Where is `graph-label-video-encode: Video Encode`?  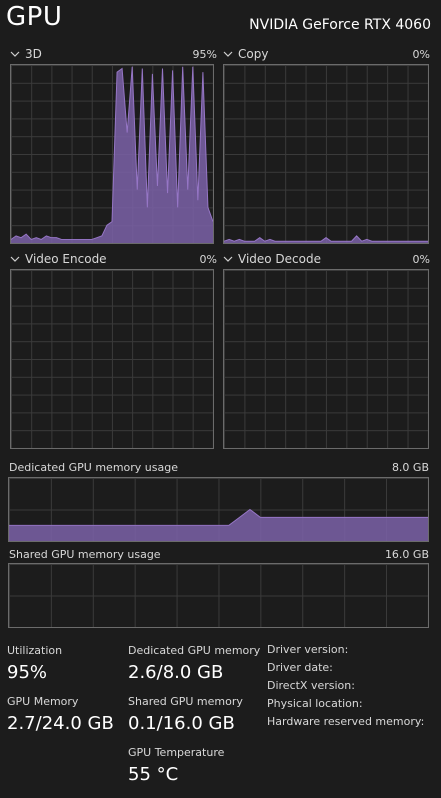 graph-label-video-encode: Video Encode is located at coordinates (66, 259).